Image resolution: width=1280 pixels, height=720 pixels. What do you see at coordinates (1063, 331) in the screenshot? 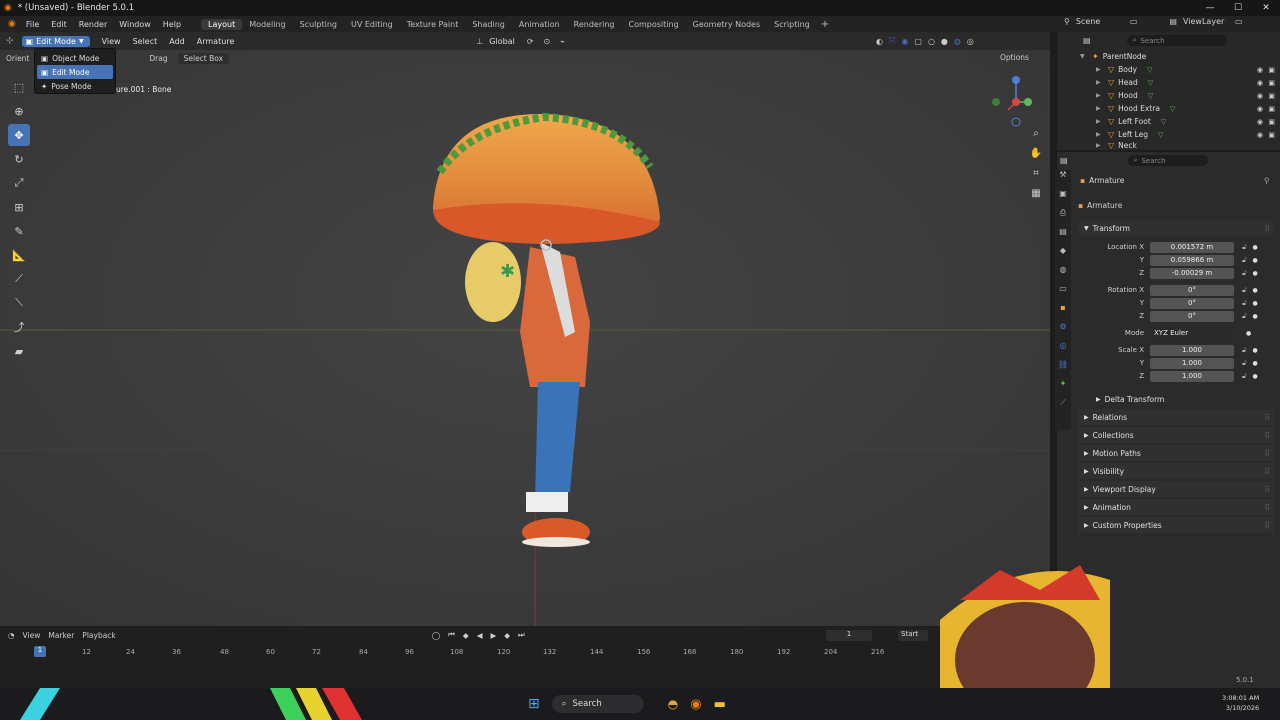
I see `modifier-tab-icon: ⚙` at bounding box center [1063, 331].